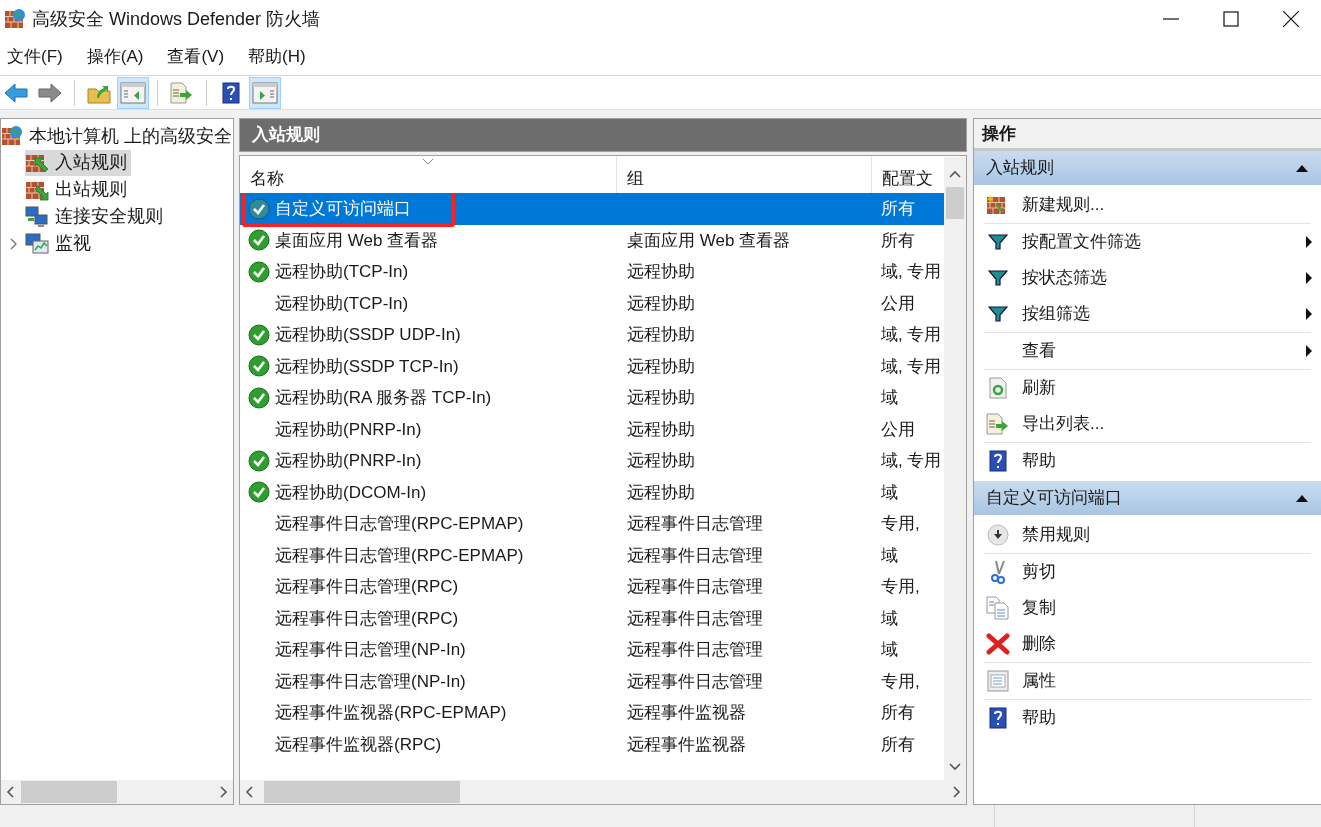 The image size is (1321, 827). I want to click on section-header: 自定义可访问端口, so click(1147, 498).